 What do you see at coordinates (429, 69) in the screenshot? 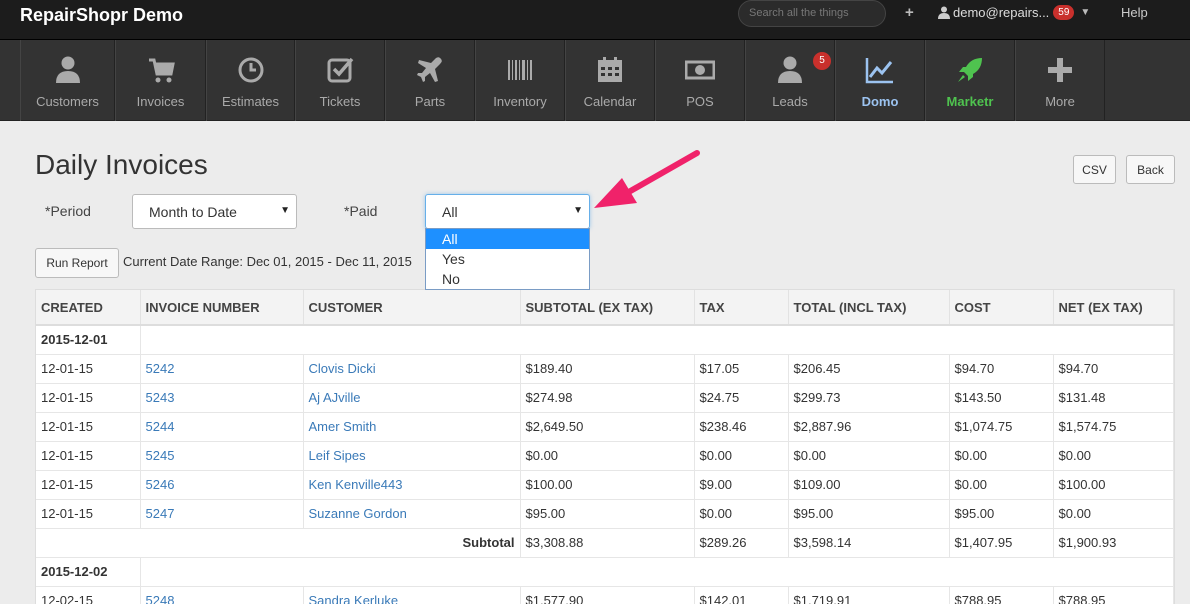
I see `plane-icon` at bounding box center [429, 69].